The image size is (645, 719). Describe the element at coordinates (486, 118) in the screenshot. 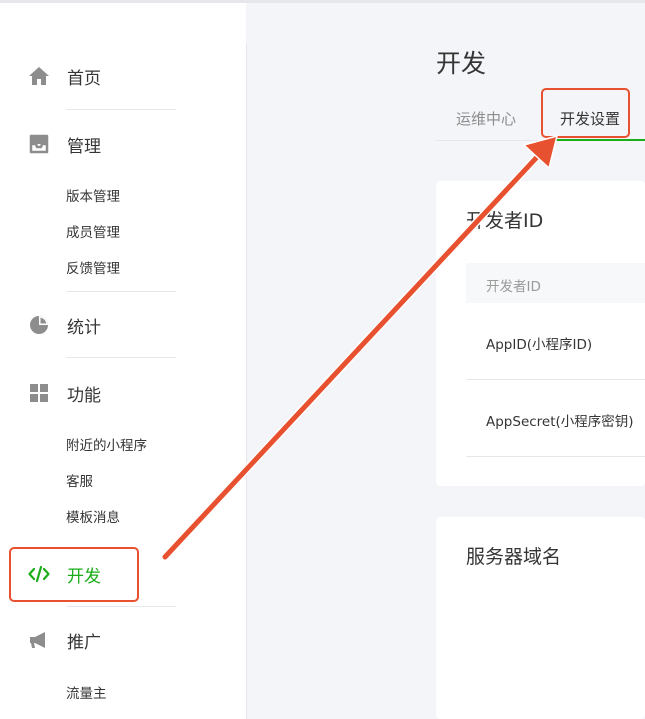

I see `tab-ops-center: 运维中心` at that location.